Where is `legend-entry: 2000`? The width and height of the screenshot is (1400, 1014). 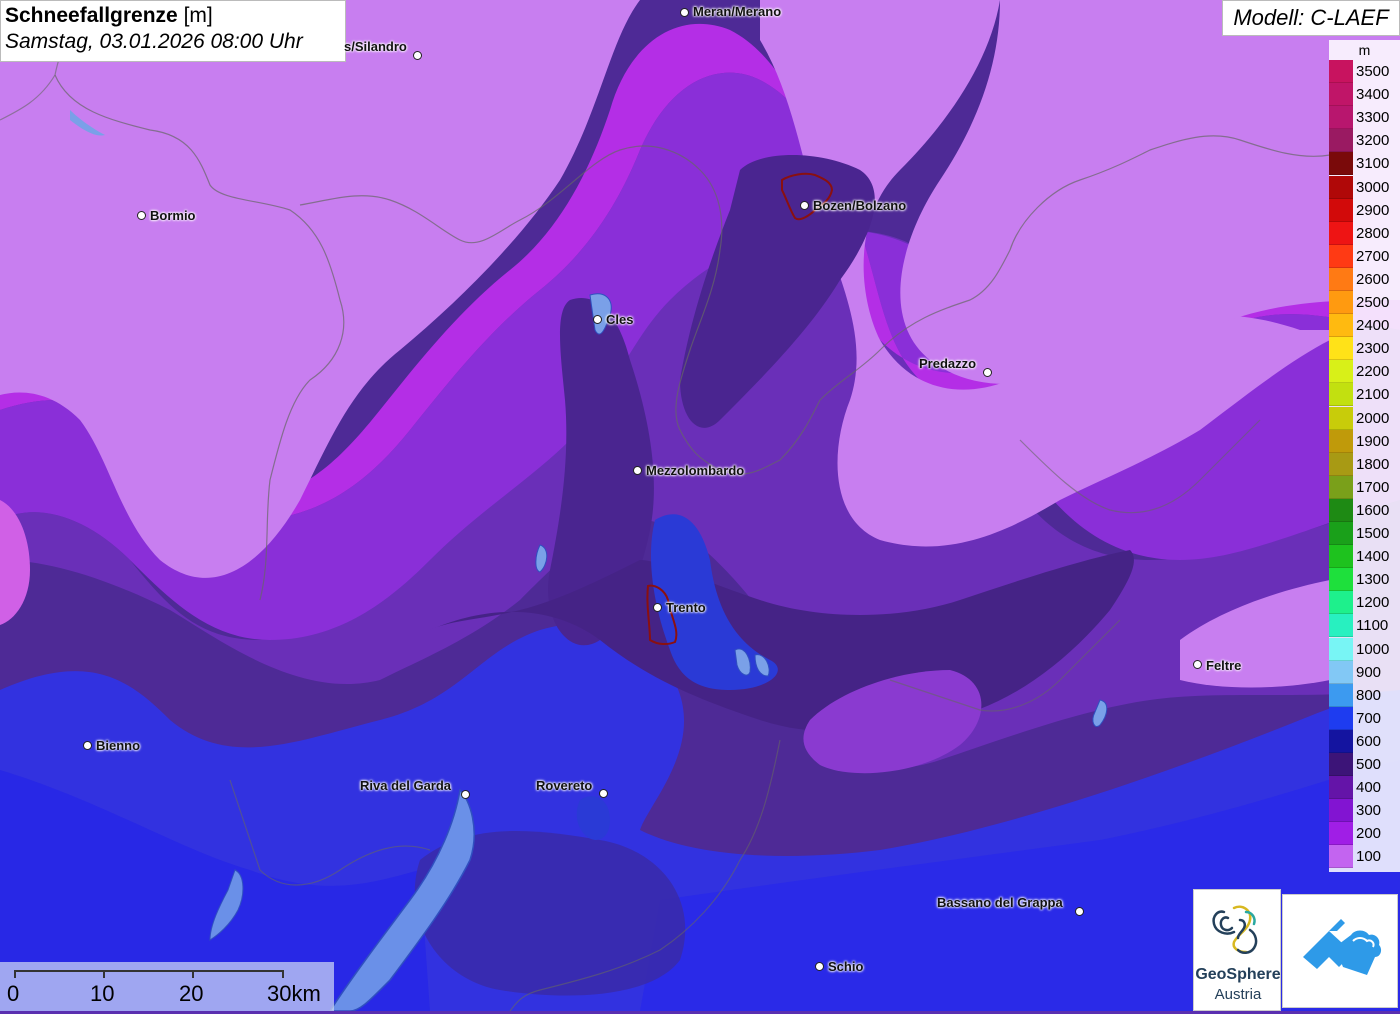 legend-entry: 2000 is located at coordinates (1364, 418).